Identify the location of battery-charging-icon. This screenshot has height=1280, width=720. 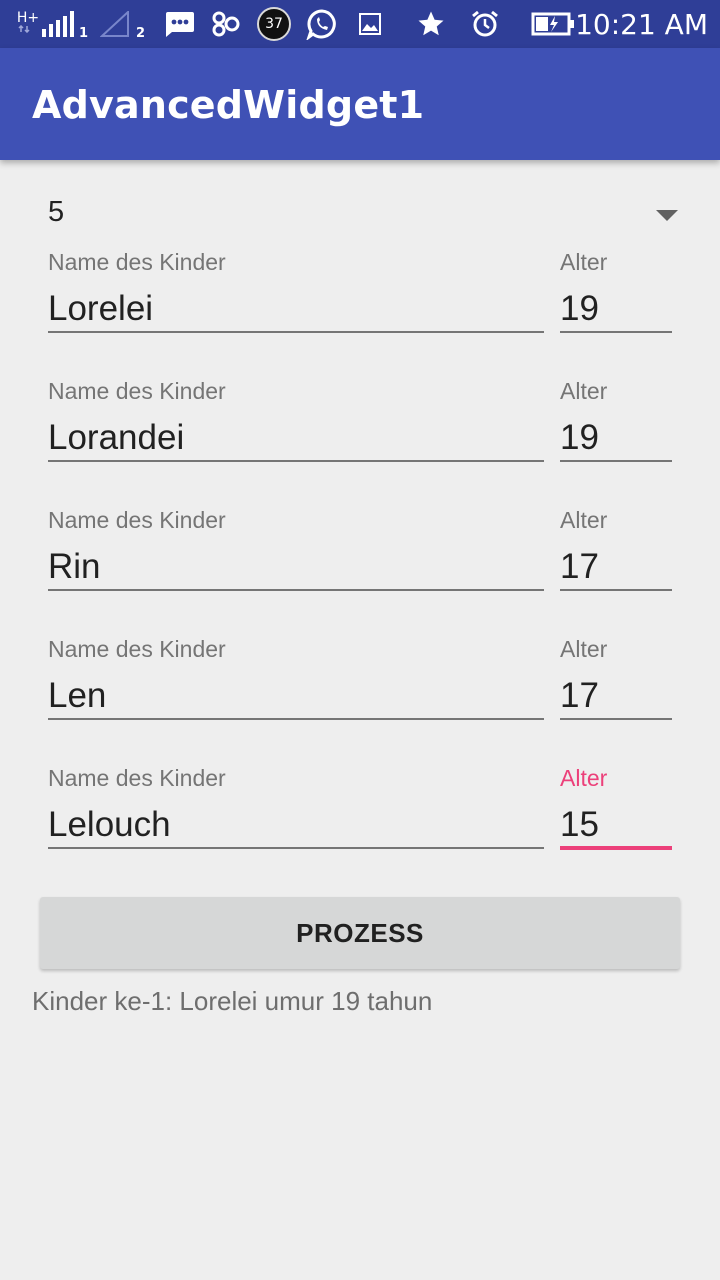
(553, 24).